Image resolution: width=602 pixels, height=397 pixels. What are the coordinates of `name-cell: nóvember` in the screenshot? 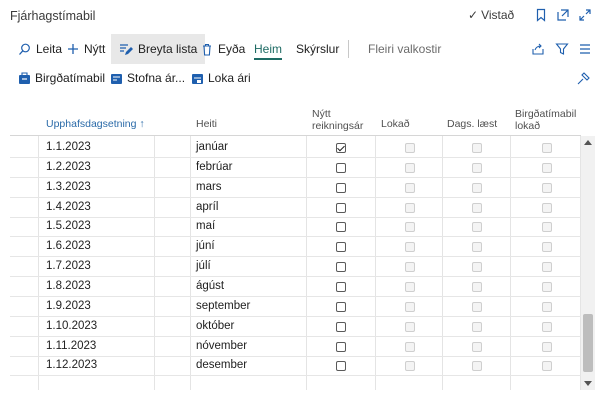 It's located at (221, 346).